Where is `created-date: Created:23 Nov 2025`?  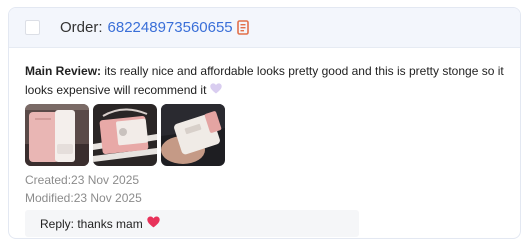 created-date: Created:23 Nov 2025 is located at coordinates (82, 180).